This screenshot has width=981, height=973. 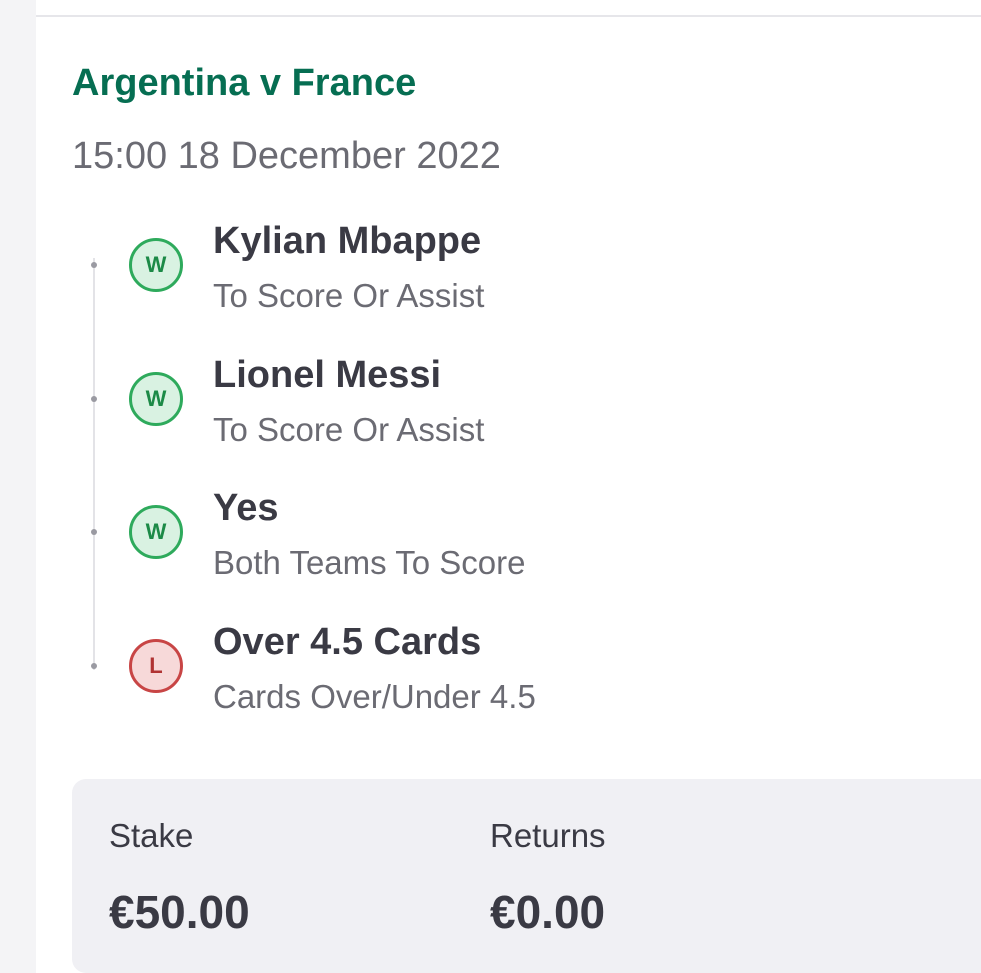 What do you see at coordinates (374, 696) in the screenshot?
I see `selection-market: Cards Over/Under 4.5` at bounding box center [374, 696].